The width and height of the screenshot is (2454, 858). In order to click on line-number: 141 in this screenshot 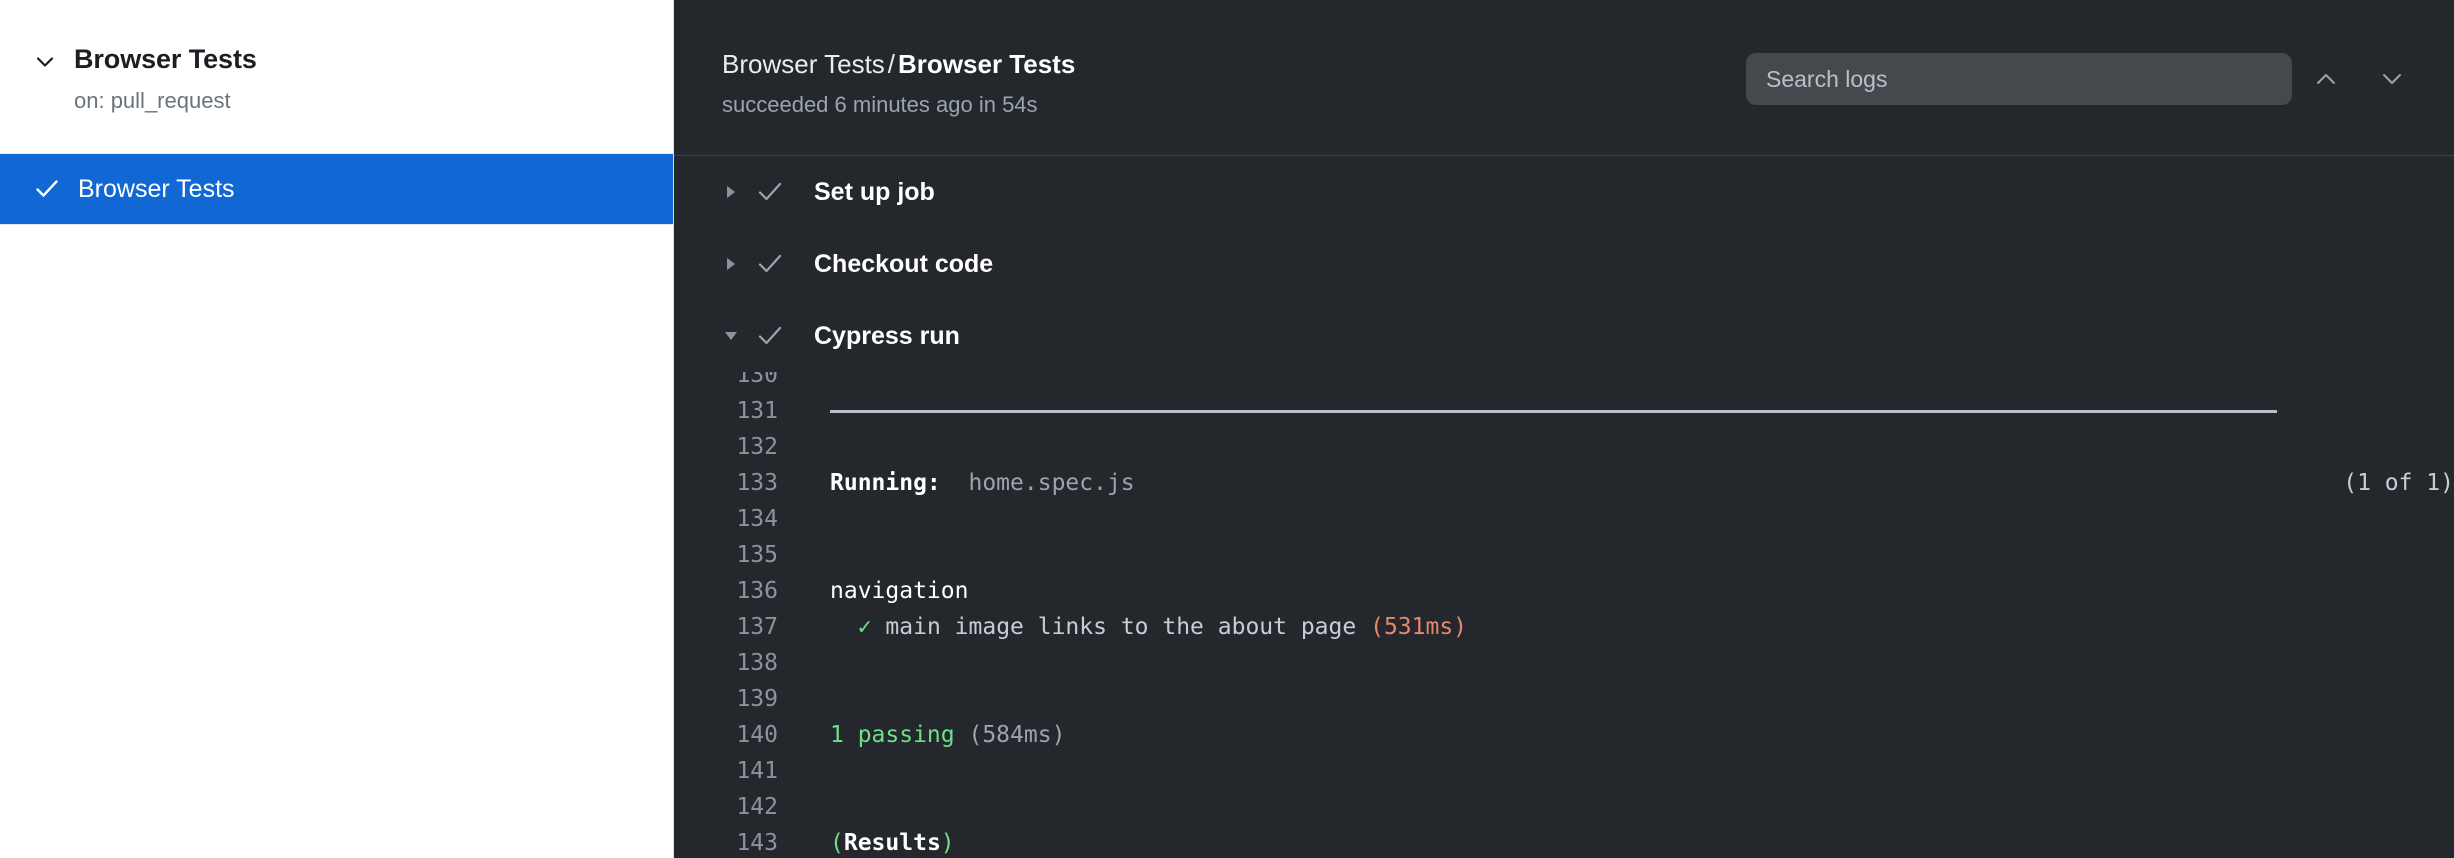, I will do `click(757, 771)`.